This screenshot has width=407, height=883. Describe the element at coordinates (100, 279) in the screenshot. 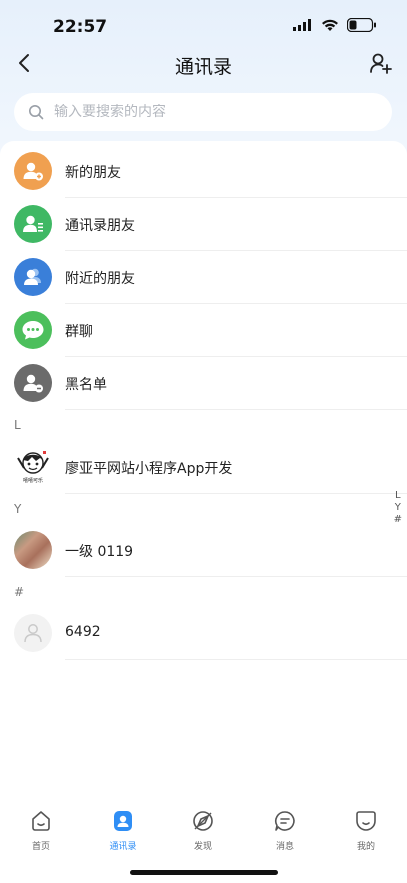

I see `nearby-friends-label: 附近的朋友` at that location.